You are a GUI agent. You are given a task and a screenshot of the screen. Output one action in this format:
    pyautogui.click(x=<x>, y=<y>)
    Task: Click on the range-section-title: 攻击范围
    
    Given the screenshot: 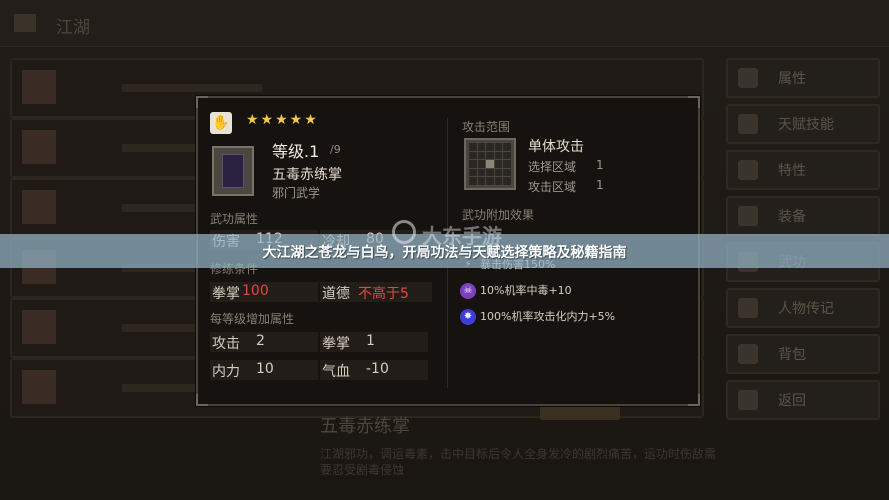 What is the action you would take?
    pyautogui.click(x=486, y=127)
    